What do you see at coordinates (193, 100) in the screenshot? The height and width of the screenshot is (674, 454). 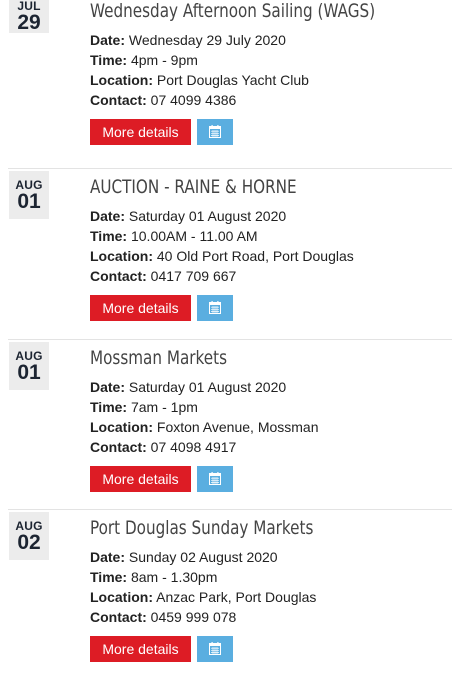 I see `contact-value: 07 4099 4386` at bounding box center [193, 100].